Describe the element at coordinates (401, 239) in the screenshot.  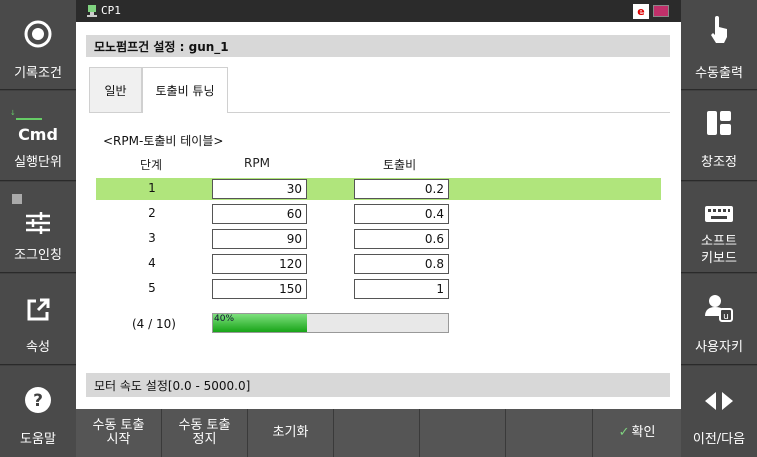
I see `ratio-input: 0.6` at that location.